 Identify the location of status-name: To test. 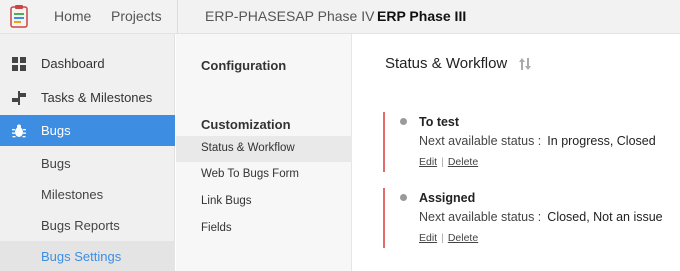
(439, 122).